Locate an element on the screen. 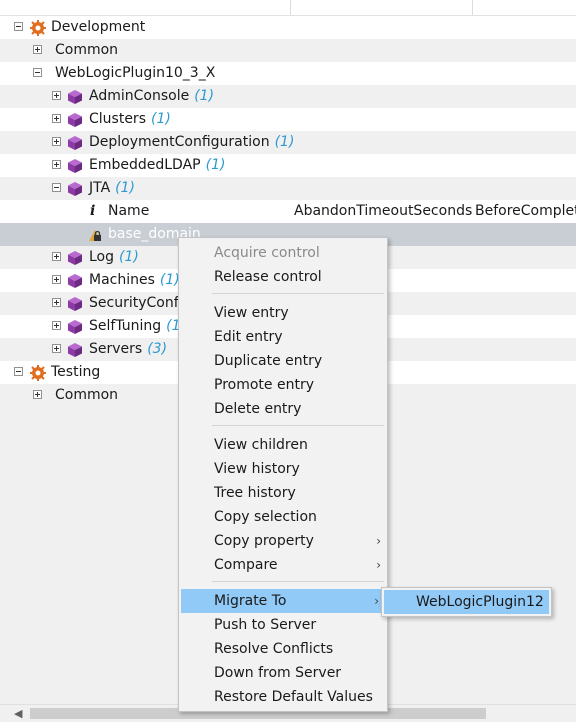  menu-item-label: Acquire control is located at coordinates (267, 253).